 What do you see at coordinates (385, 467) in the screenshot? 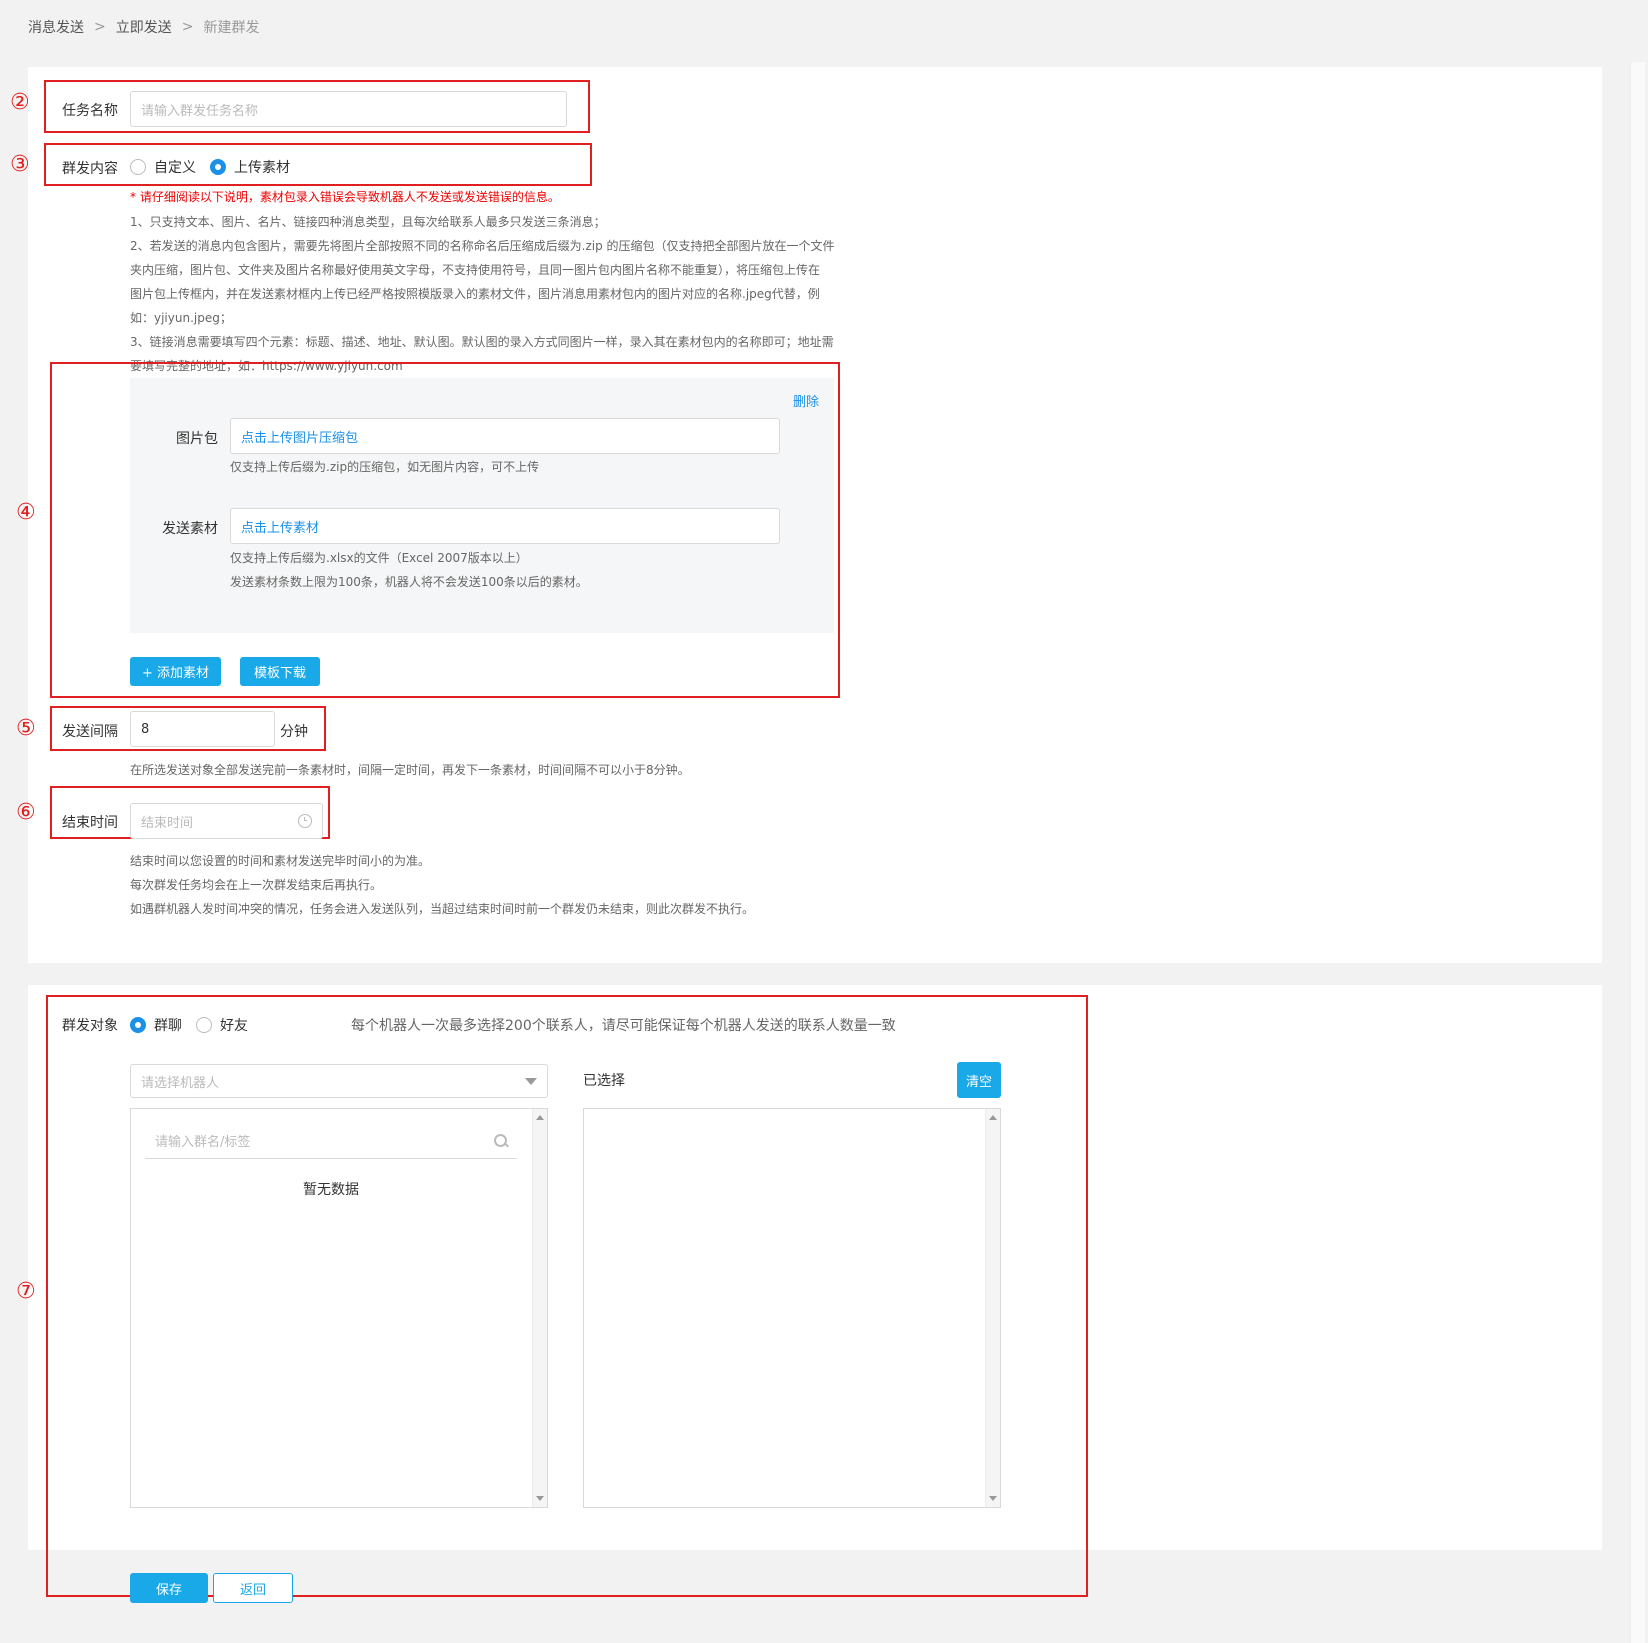
I see `image-pack-hint: 仅支持上传后缀为.zip的压缩包，如无图片内容，可不上传` at bounding box center [385, 467].